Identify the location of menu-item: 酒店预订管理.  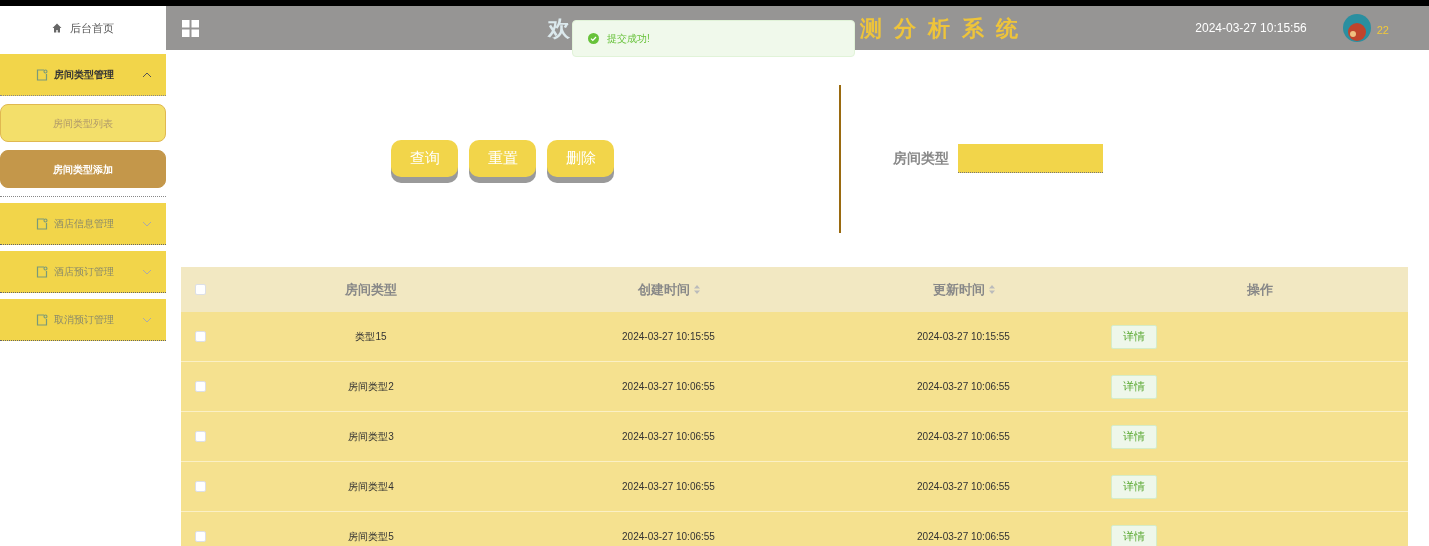
(83, 272).